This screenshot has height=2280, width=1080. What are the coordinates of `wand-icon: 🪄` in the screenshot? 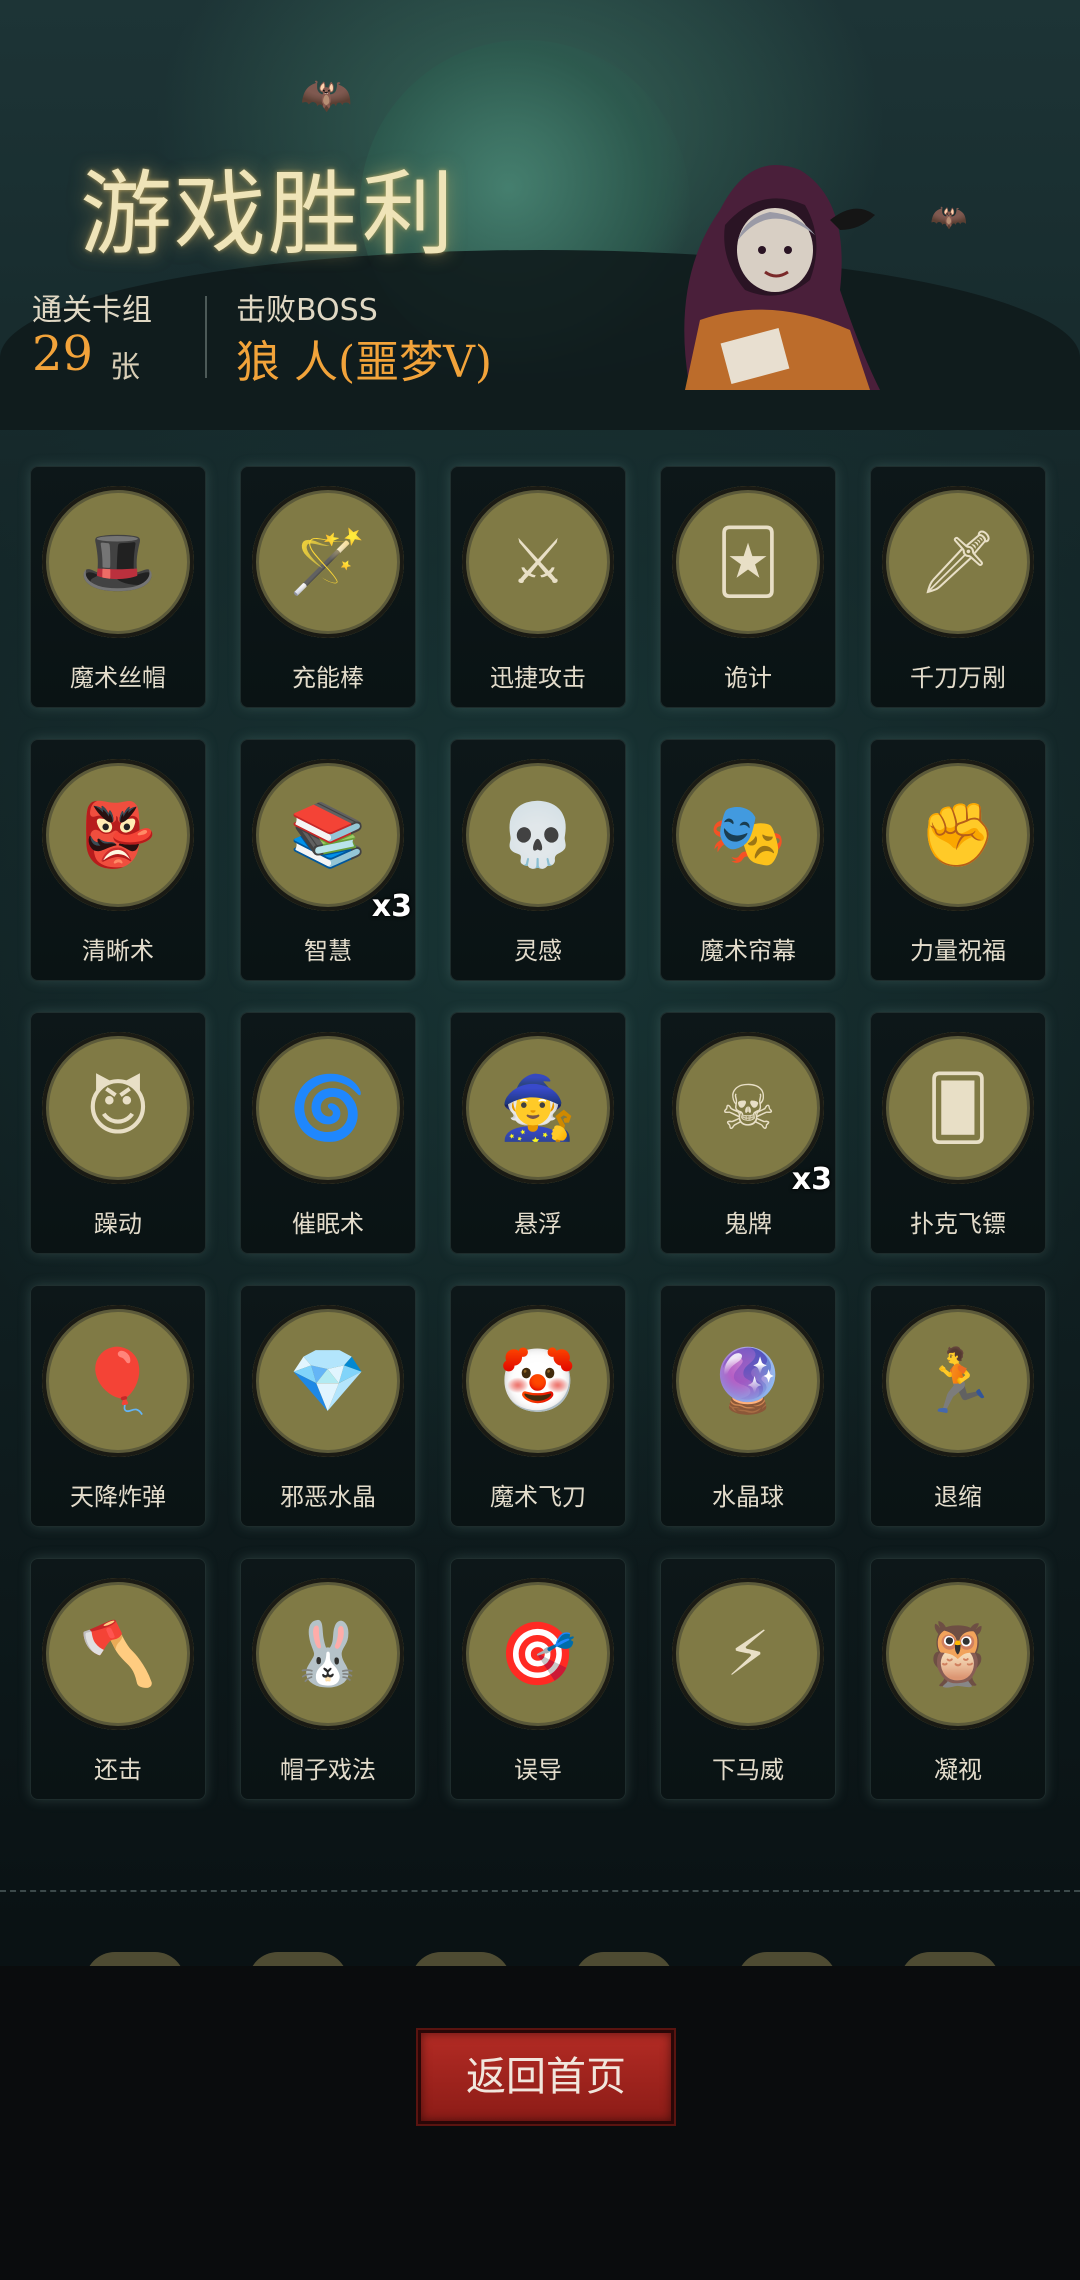 It's located at (328, 562).